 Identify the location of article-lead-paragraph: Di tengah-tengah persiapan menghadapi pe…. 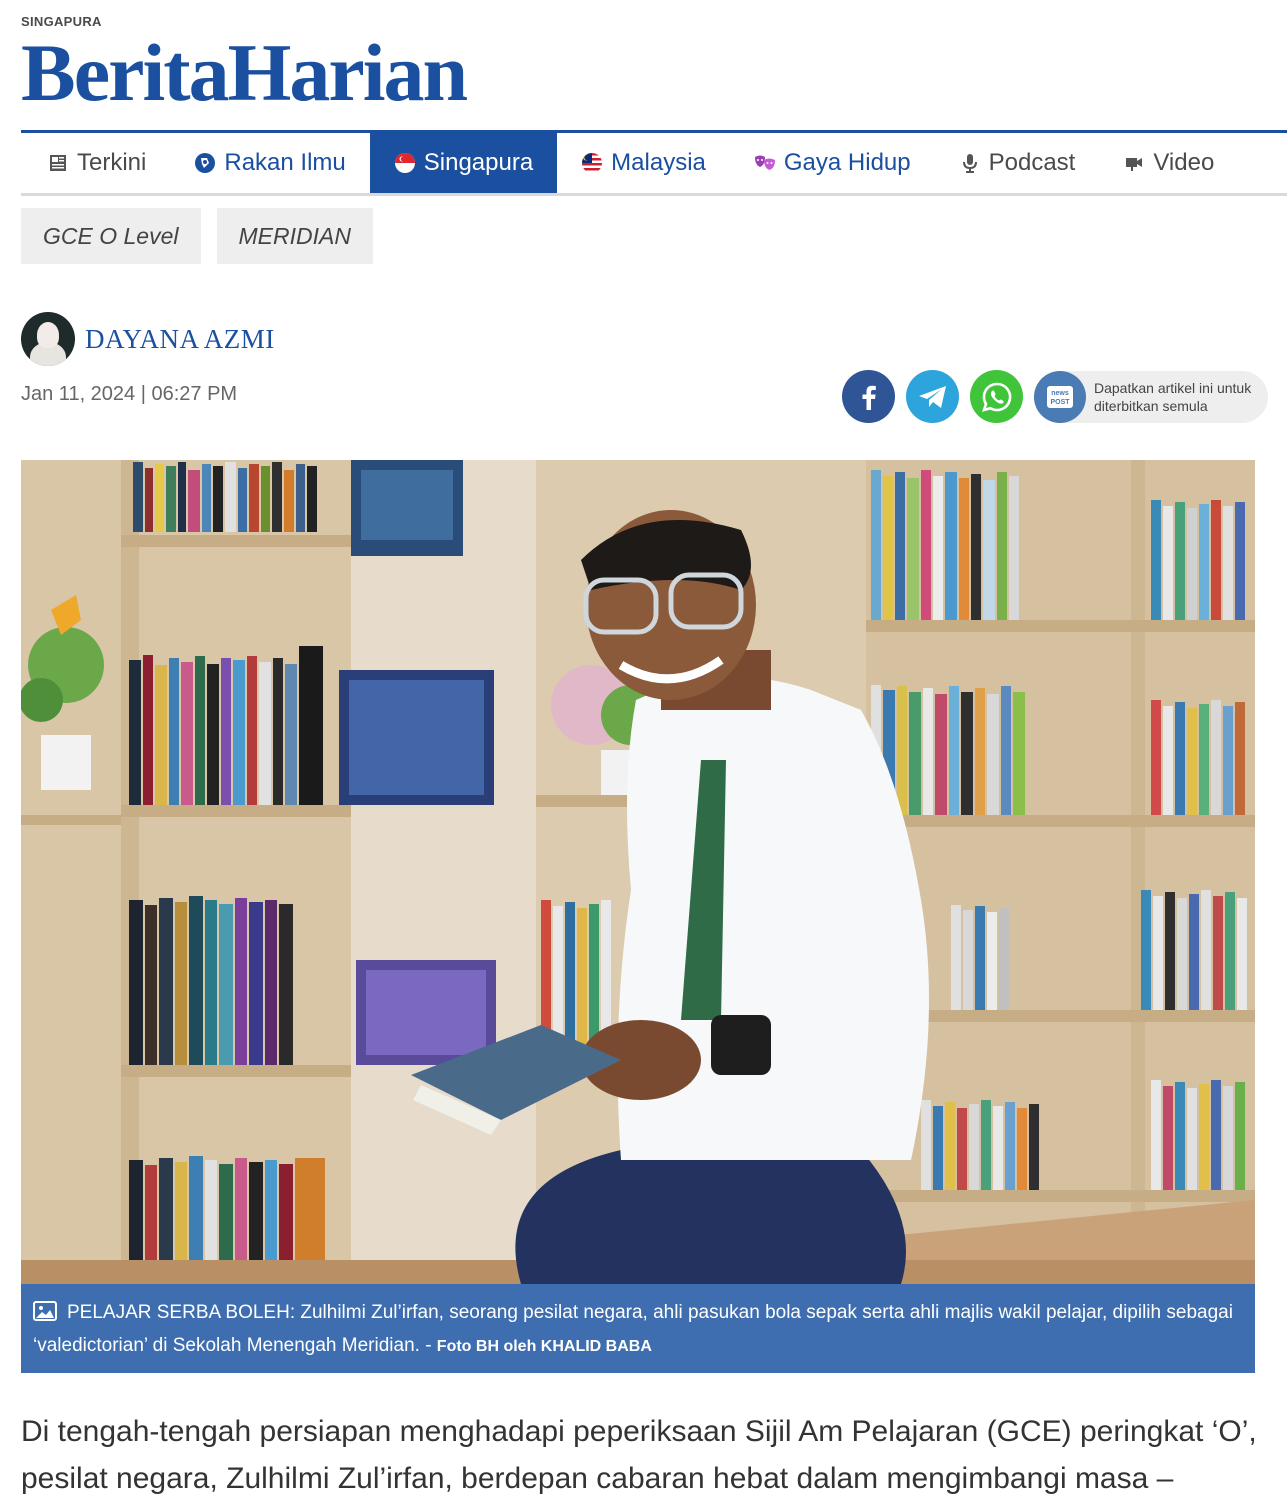
(639, 1455).